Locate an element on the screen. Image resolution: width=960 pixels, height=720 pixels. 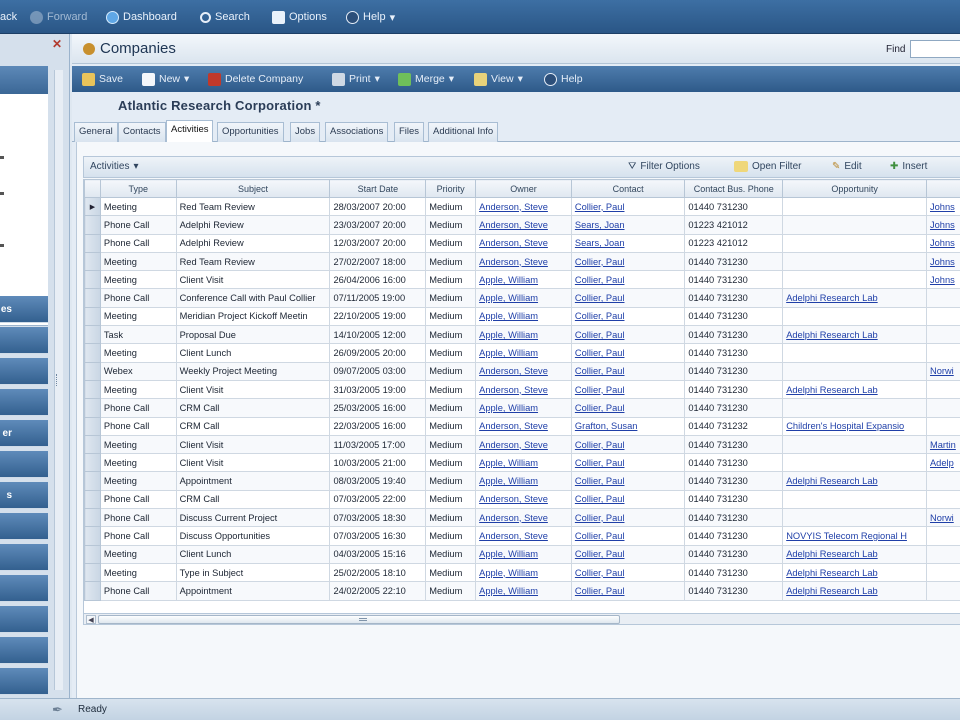
more-link: Adelp is located at coordinates (942, 463).